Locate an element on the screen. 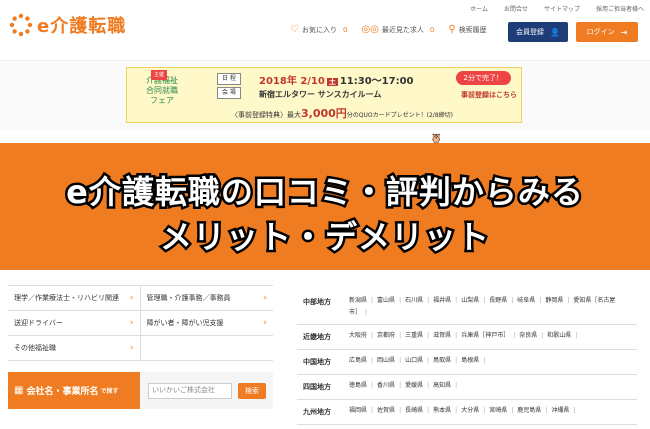 This screenshot has height=429, width=650. user-icon: 👤 is located at coordinates (555, 32).